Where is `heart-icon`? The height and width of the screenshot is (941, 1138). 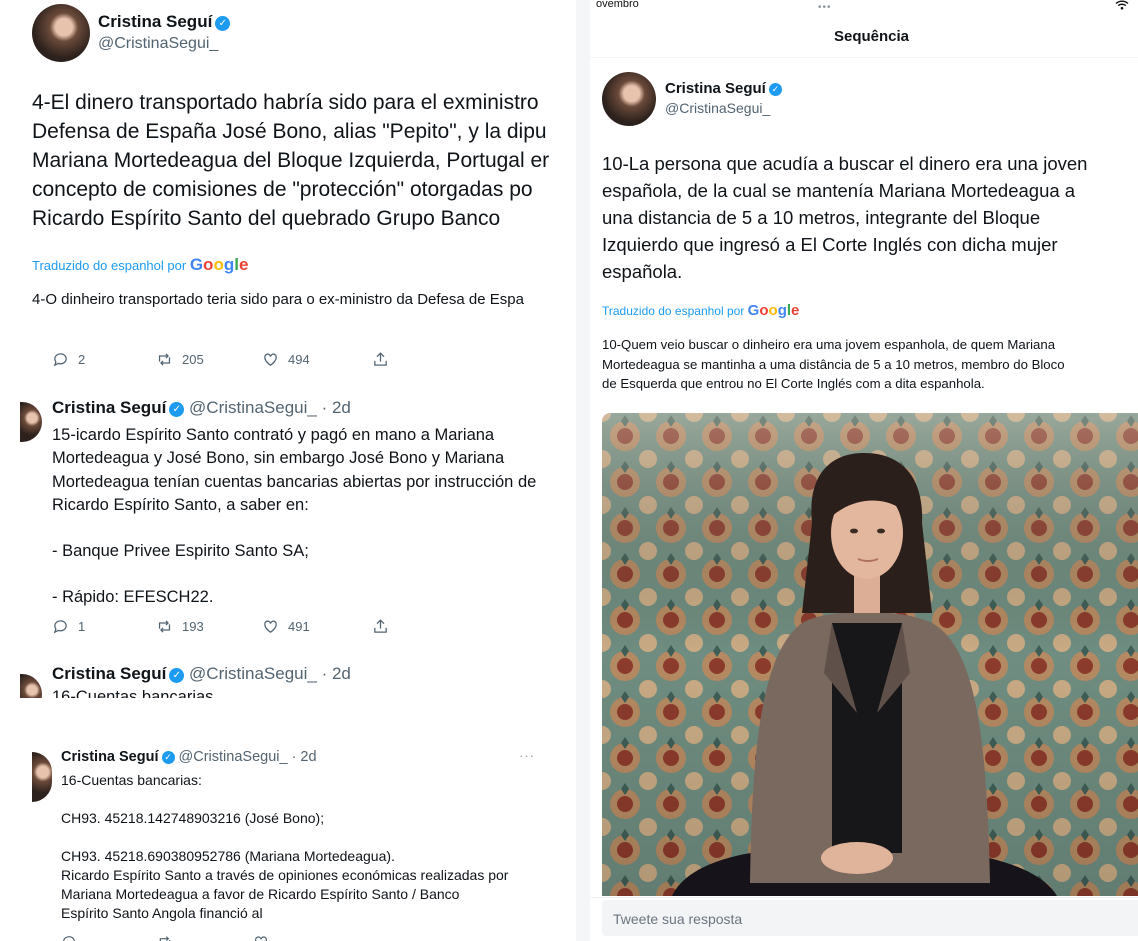
heart-icon is located at coordinates (261, 937).